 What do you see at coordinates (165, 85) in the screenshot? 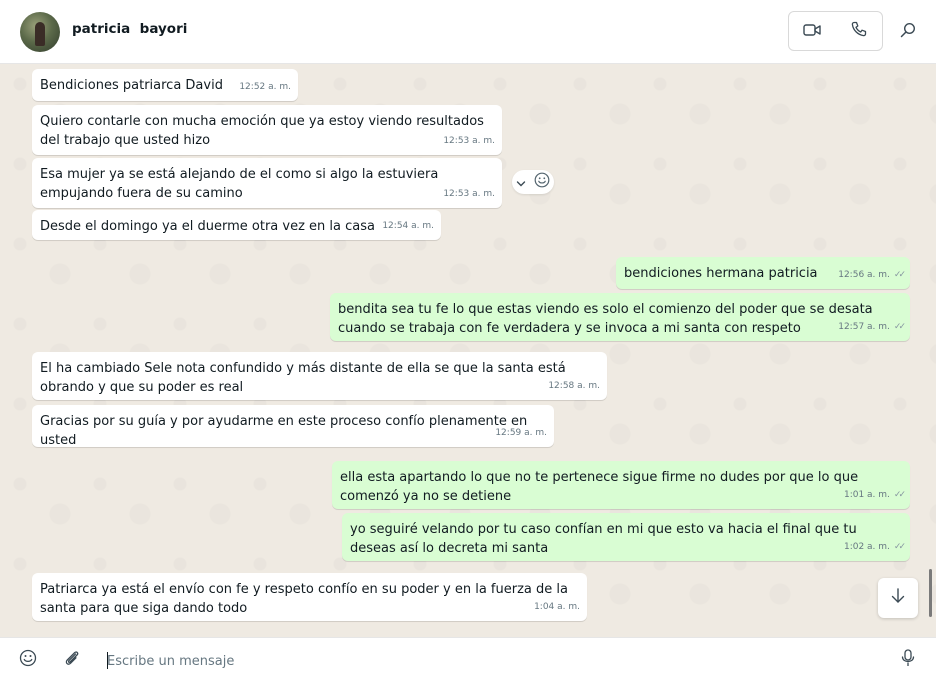
I see `message-incoming: Bendiciones patriarca David 12:52 a. m.` at bounding box center [165, 85].